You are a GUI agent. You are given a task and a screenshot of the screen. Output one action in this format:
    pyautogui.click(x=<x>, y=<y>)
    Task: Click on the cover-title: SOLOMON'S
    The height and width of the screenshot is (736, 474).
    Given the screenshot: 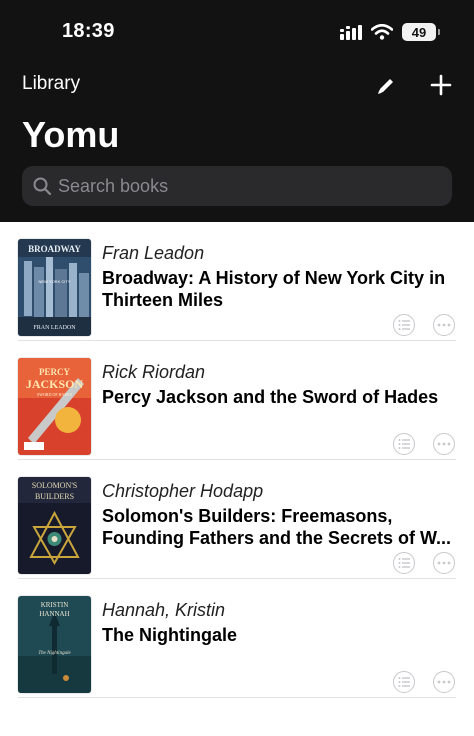 What is the action you would take?
    pyautogui.click(x=54, y=485)
    